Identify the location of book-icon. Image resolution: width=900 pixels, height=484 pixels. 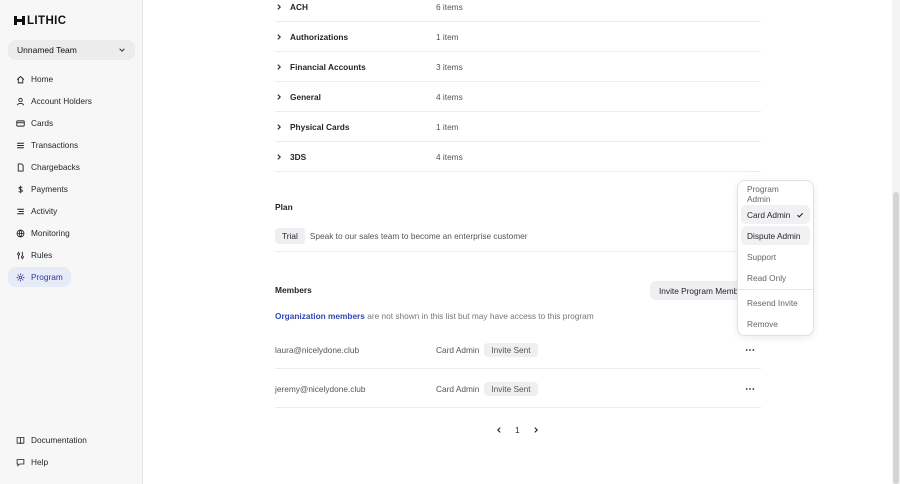
(20, 440).